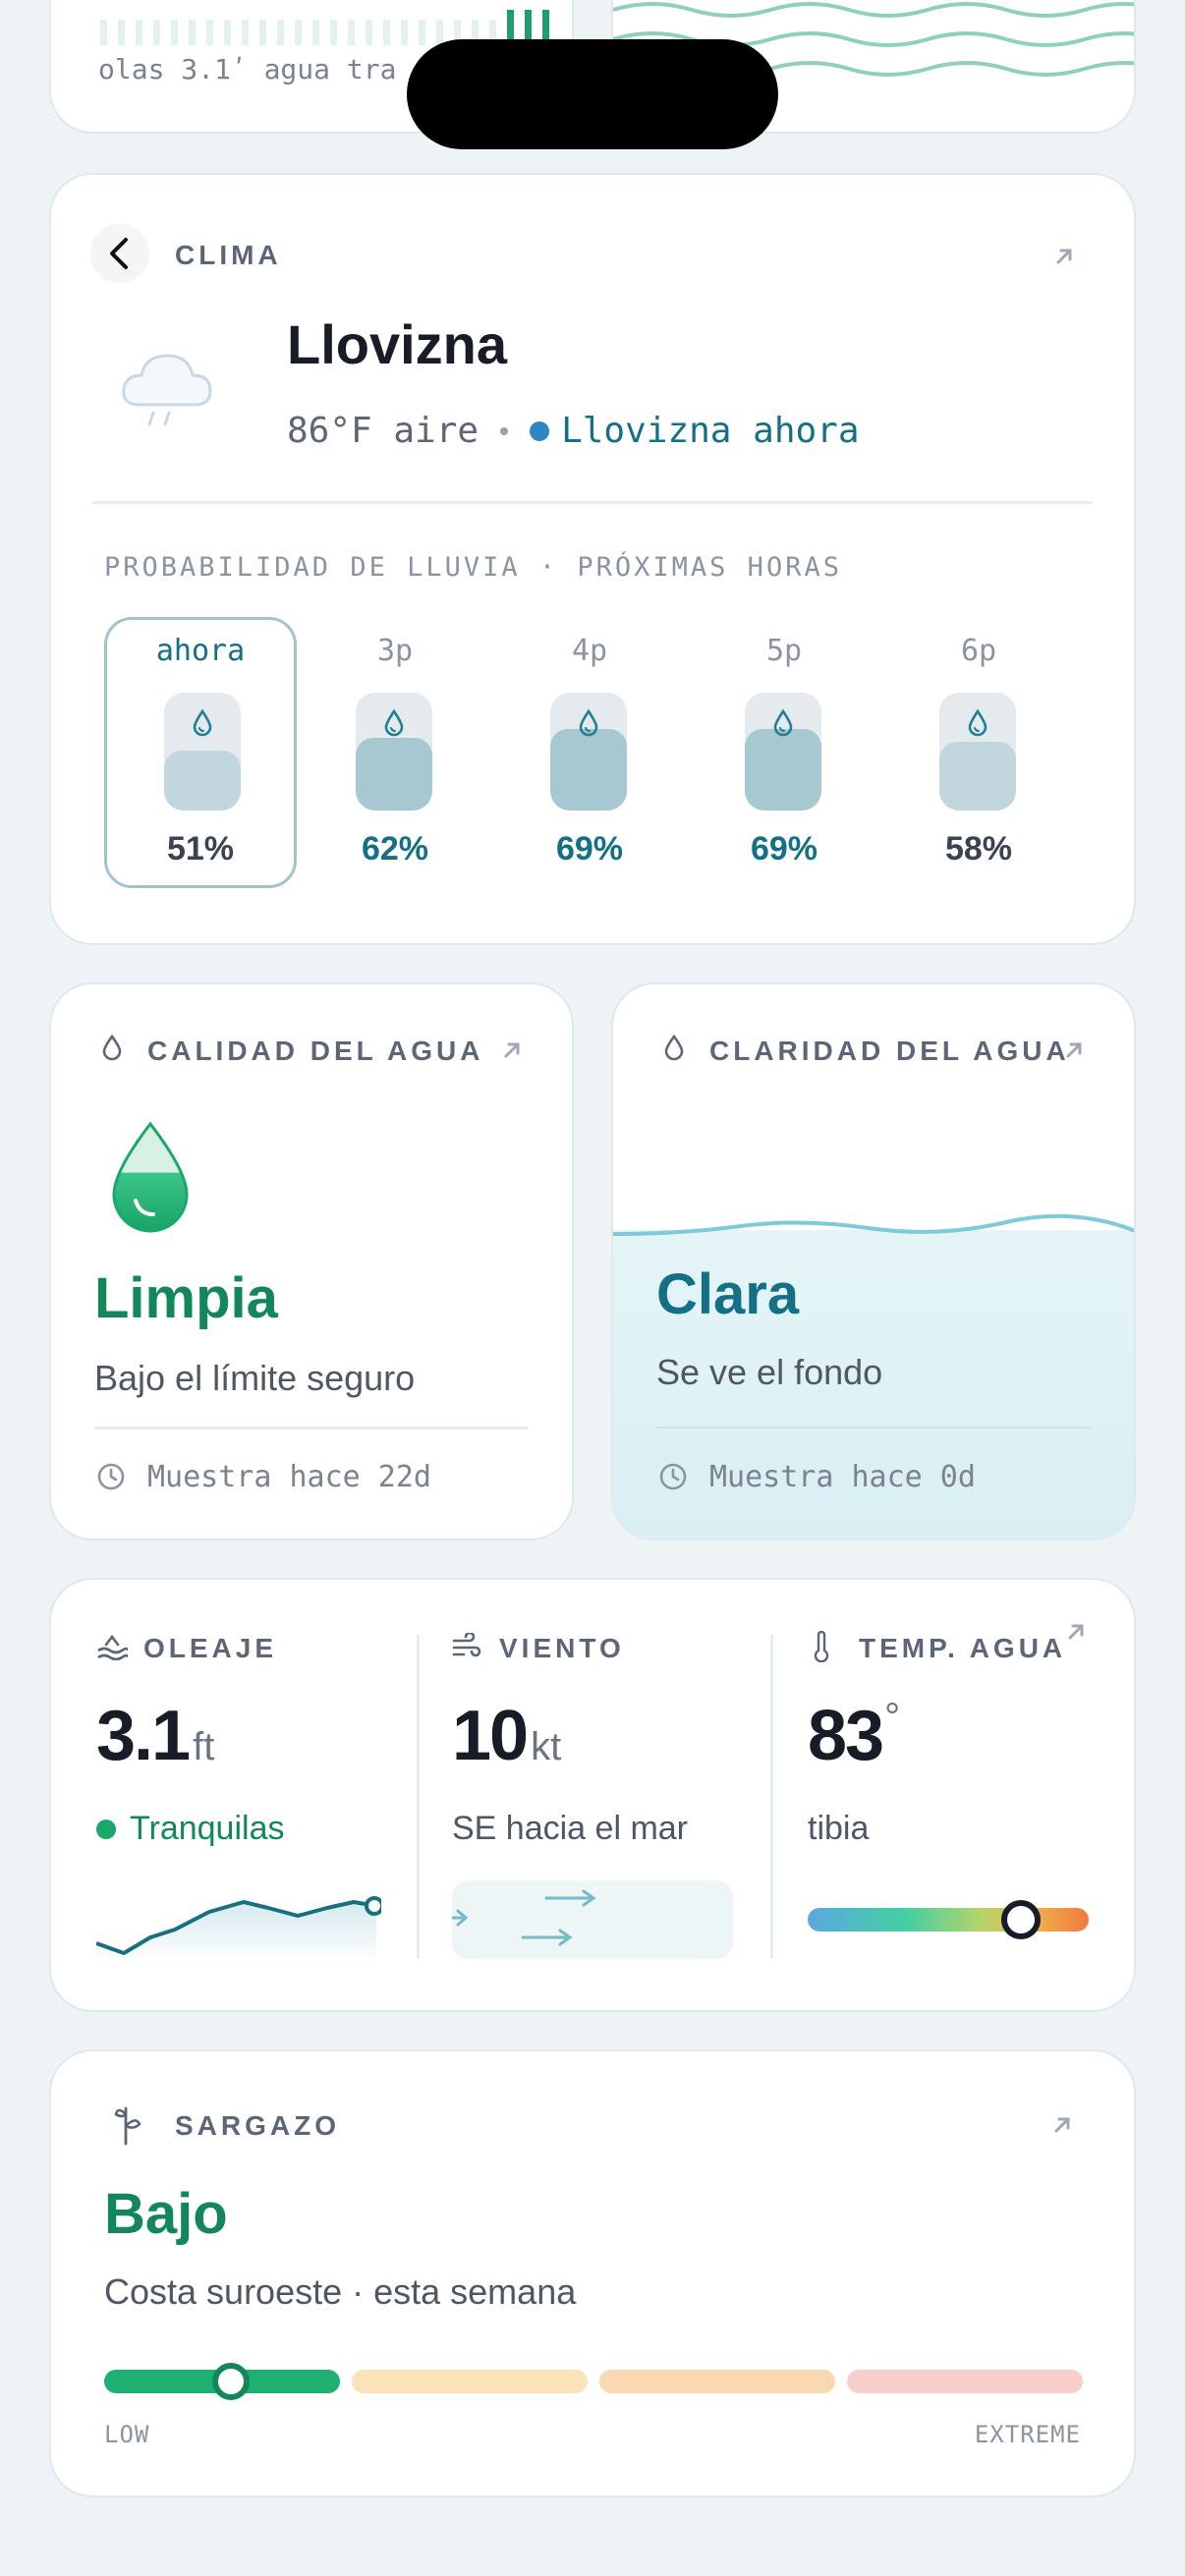 The image size is (1185, 2576). I want to click on rain-hour-cell: 4p 69%, so click(590, 752).